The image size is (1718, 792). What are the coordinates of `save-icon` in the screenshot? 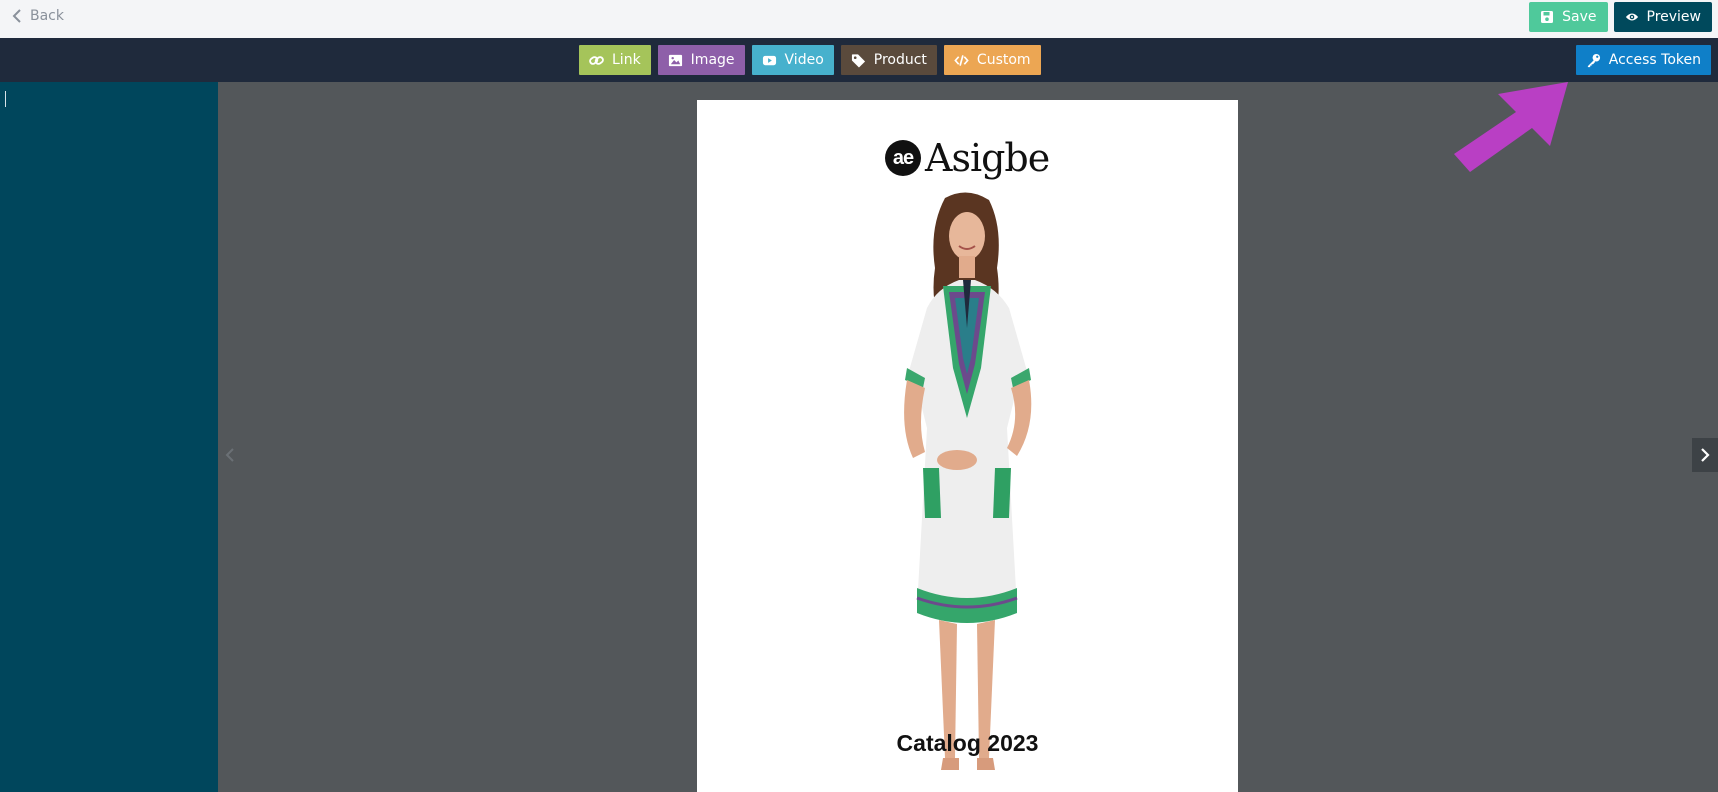 It's located at (1547, 17).